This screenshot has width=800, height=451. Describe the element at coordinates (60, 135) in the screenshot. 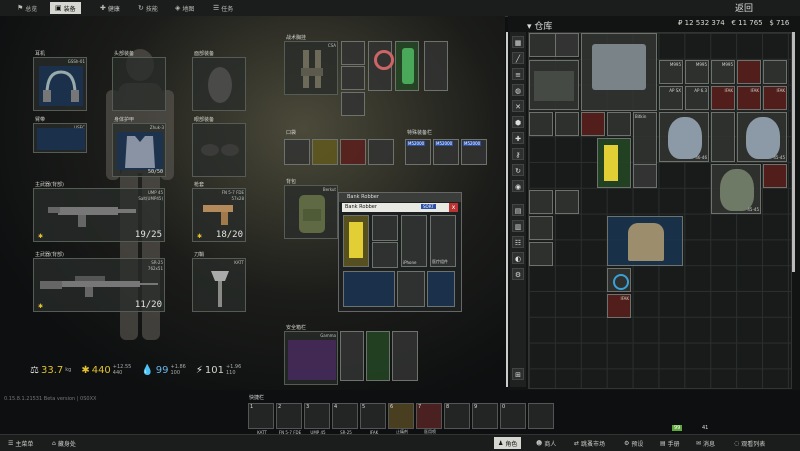

I see `armband-slot: 臂带 USEC` at that location.